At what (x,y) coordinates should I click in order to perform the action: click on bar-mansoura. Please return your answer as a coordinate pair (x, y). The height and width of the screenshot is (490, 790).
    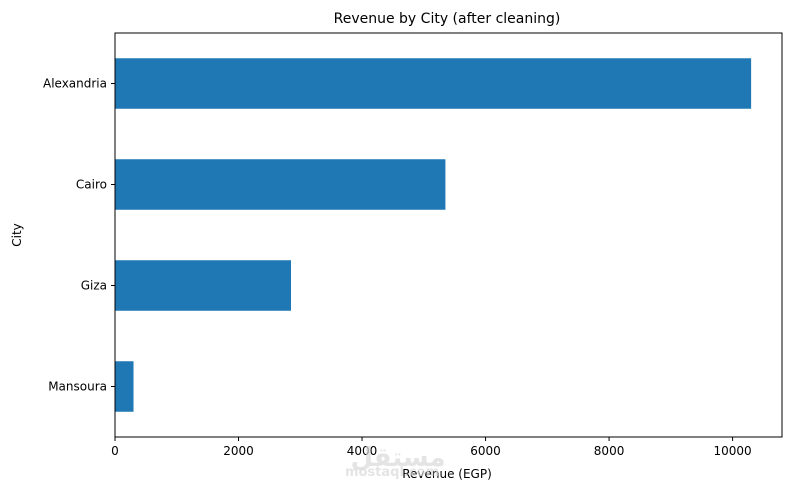
    Looking at the image, I should click on (124, 386).